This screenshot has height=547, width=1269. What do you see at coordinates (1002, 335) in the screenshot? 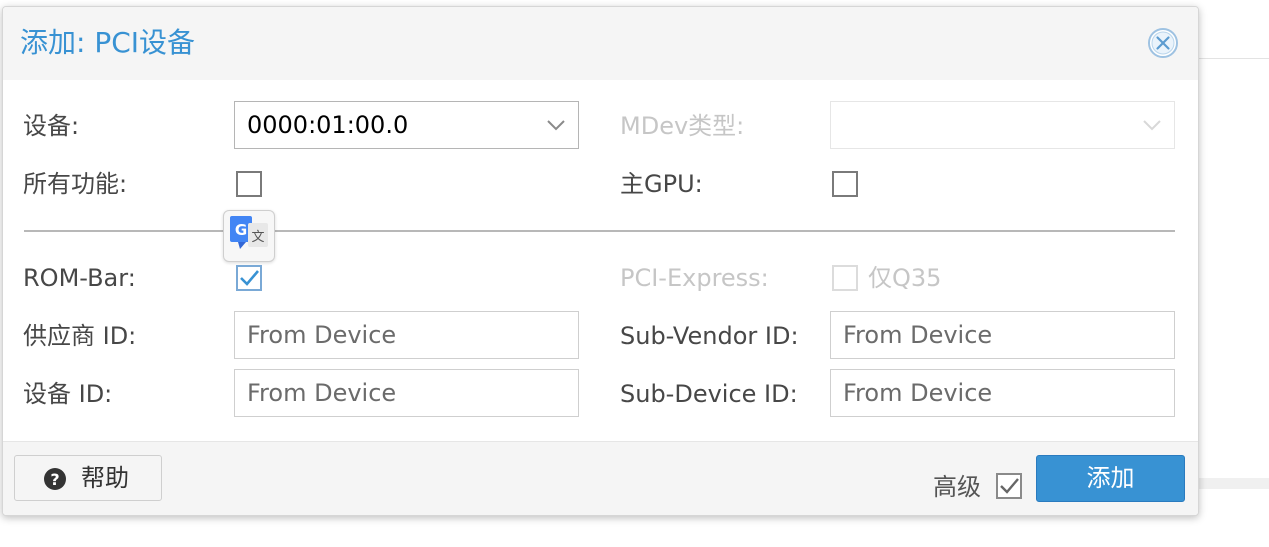
I see `sub-vendor-id-input: From Device` at bounding box center [1002, 335].